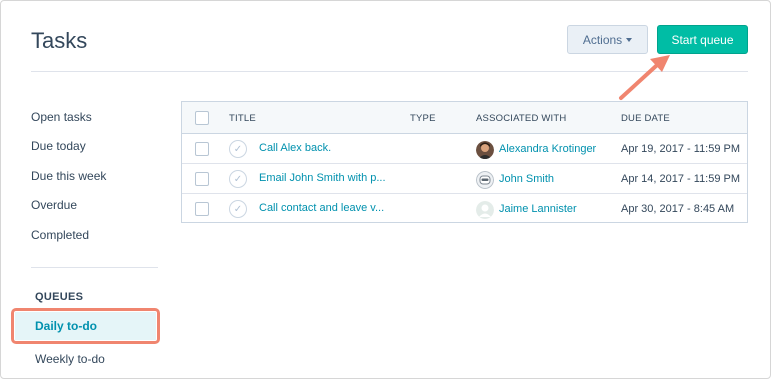 Image resolution: width=771 pixels, height=379 pixels. Describe the element at coordinates (538, 209) in the screenshot. I see `associated-contact-link: Jaime Lannister` at that location.